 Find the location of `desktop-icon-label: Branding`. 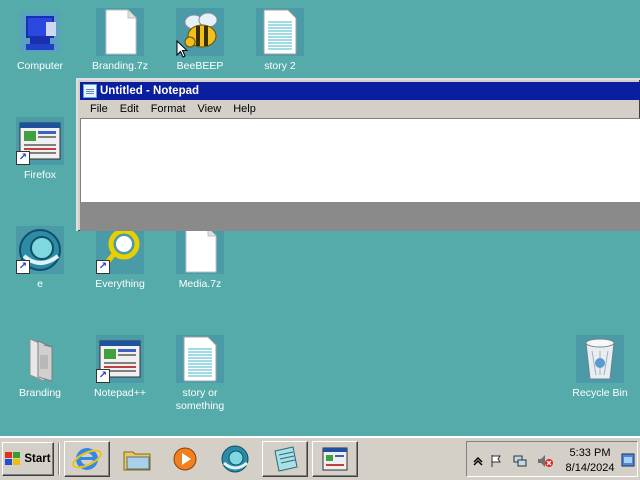

desktop-icon-label: Branding is located at coordinates (40, 393).